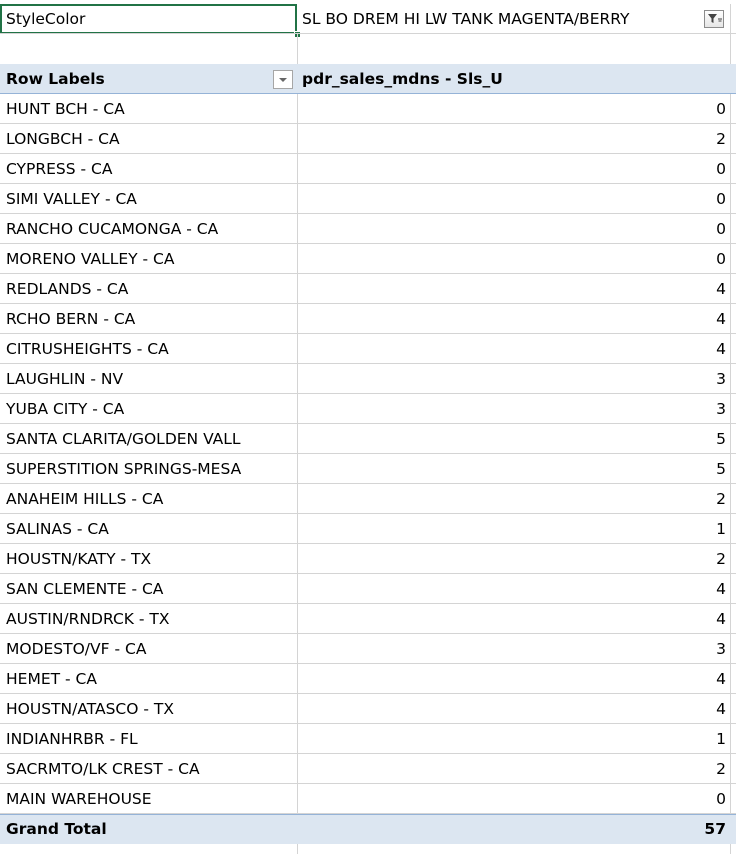  I want to click on value-field-header: pdr_sales_mdns - Sls_U, so click(514, 79).